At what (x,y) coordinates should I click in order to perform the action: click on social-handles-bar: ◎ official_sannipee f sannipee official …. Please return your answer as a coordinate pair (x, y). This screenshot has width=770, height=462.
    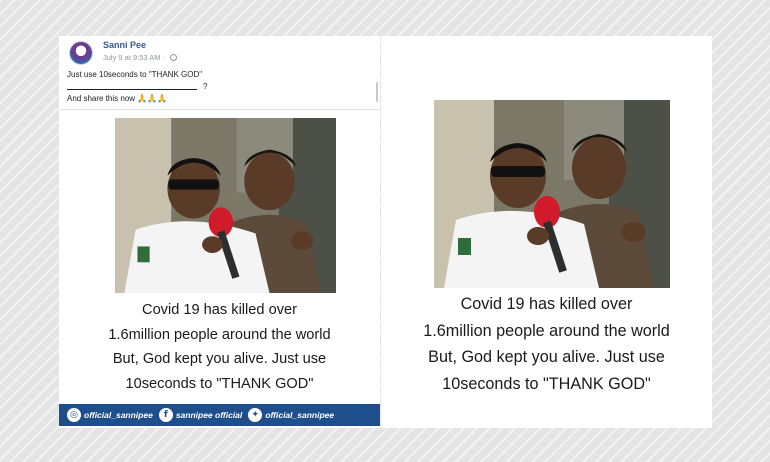
    Looking at the image, I should click on (219, 415).